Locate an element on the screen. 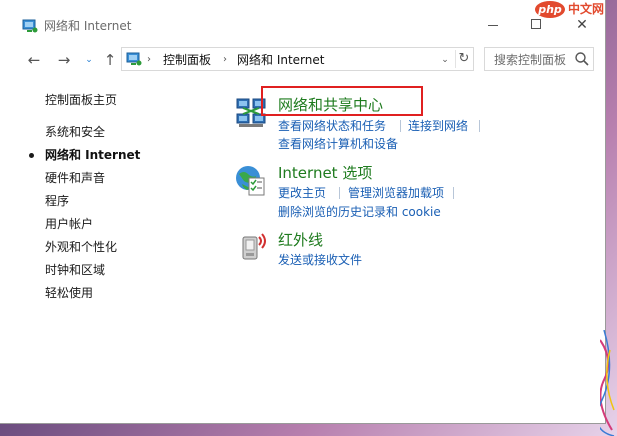 Image resolution: width=617 pixels, height=436 pixels. watermark-text: 中文网 is located at coordinates (586, 9).